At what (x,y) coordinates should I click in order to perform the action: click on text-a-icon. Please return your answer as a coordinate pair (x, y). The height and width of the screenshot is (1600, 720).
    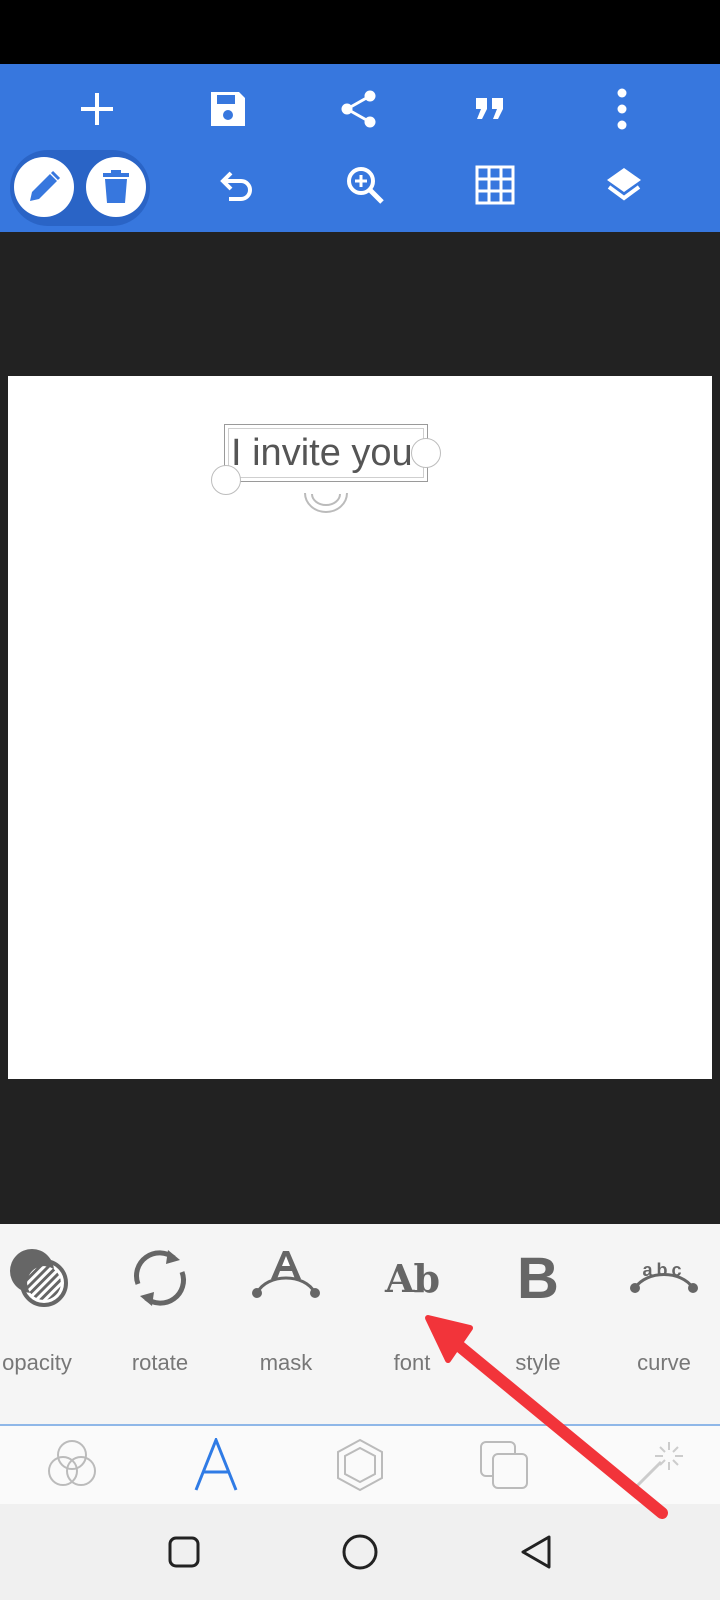
    Looking at the image, I should click on (216, 1464).